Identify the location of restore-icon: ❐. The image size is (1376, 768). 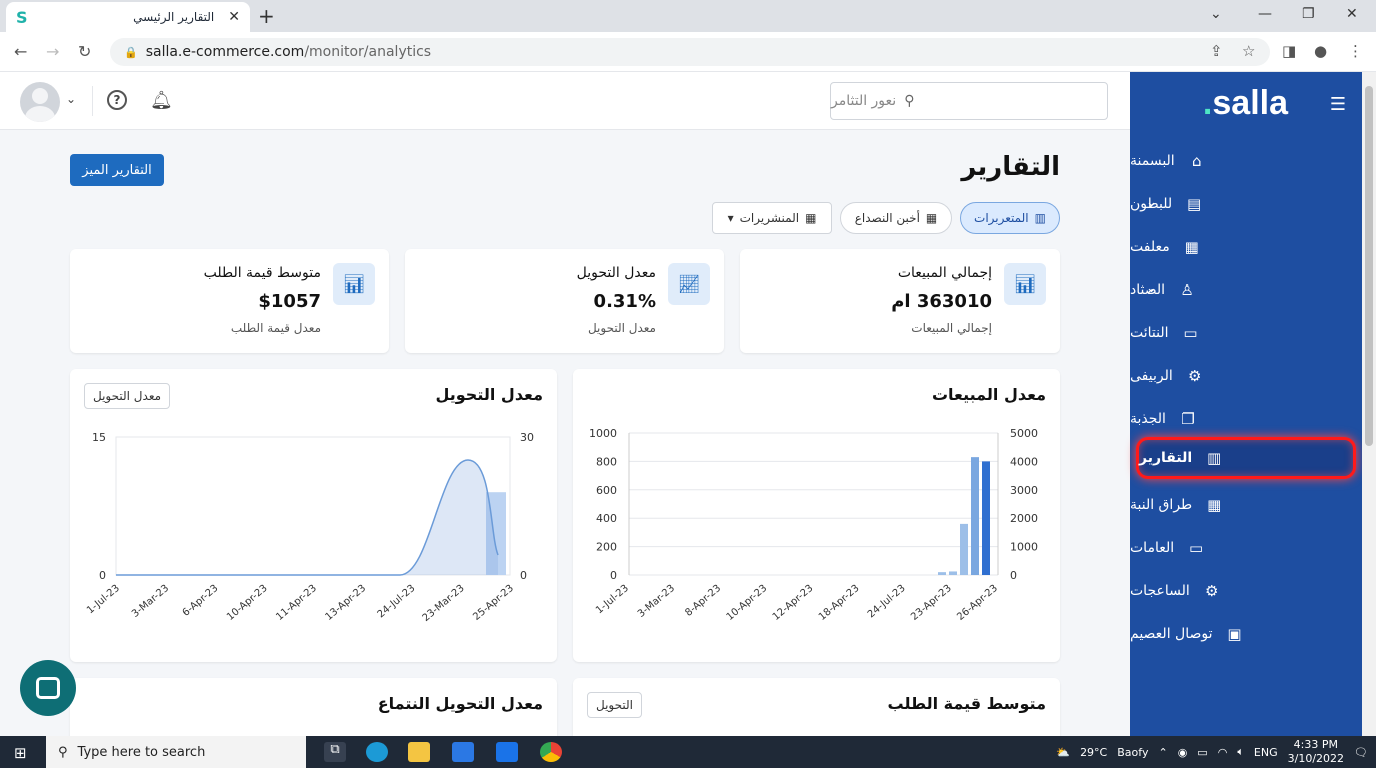
(1308, 14).